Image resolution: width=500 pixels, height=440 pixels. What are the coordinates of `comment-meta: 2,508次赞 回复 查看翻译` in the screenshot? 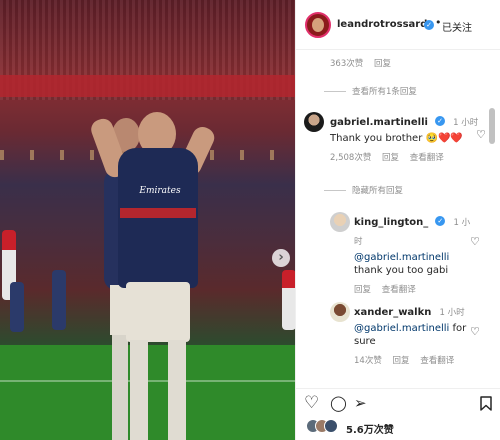 It's located at (405, 157).